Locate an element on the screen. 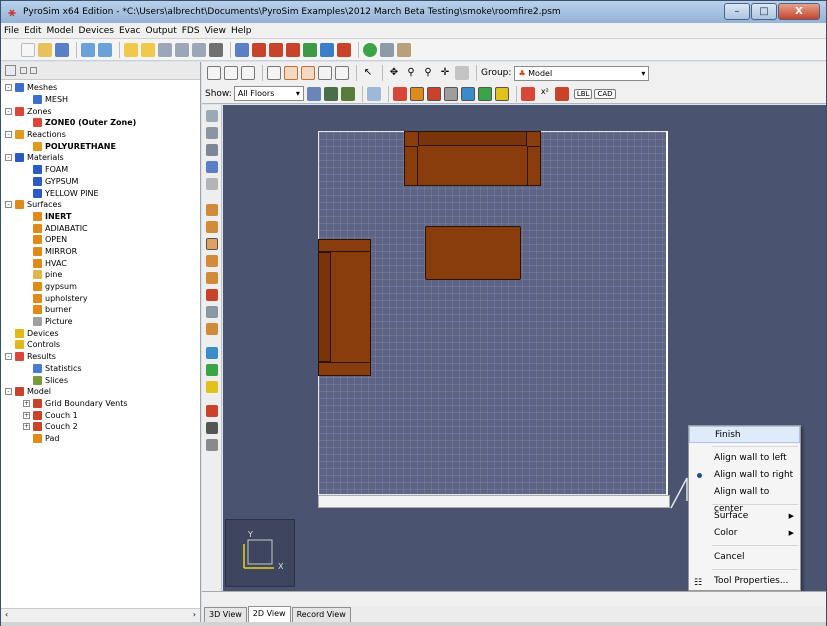 The width and height of the screenshot is (827, 626). menu-output: Output is located at coordinates (160, 31).